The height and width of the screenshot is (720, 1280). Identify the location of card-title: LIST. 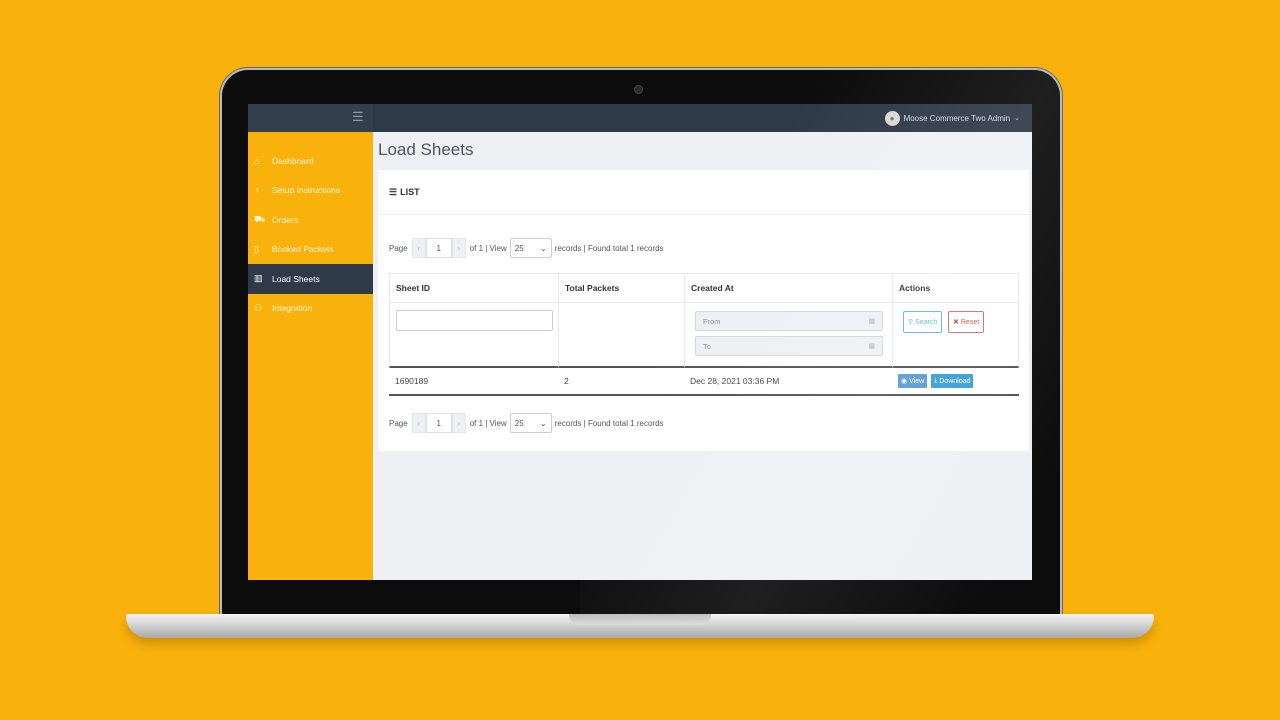
(410, 192).